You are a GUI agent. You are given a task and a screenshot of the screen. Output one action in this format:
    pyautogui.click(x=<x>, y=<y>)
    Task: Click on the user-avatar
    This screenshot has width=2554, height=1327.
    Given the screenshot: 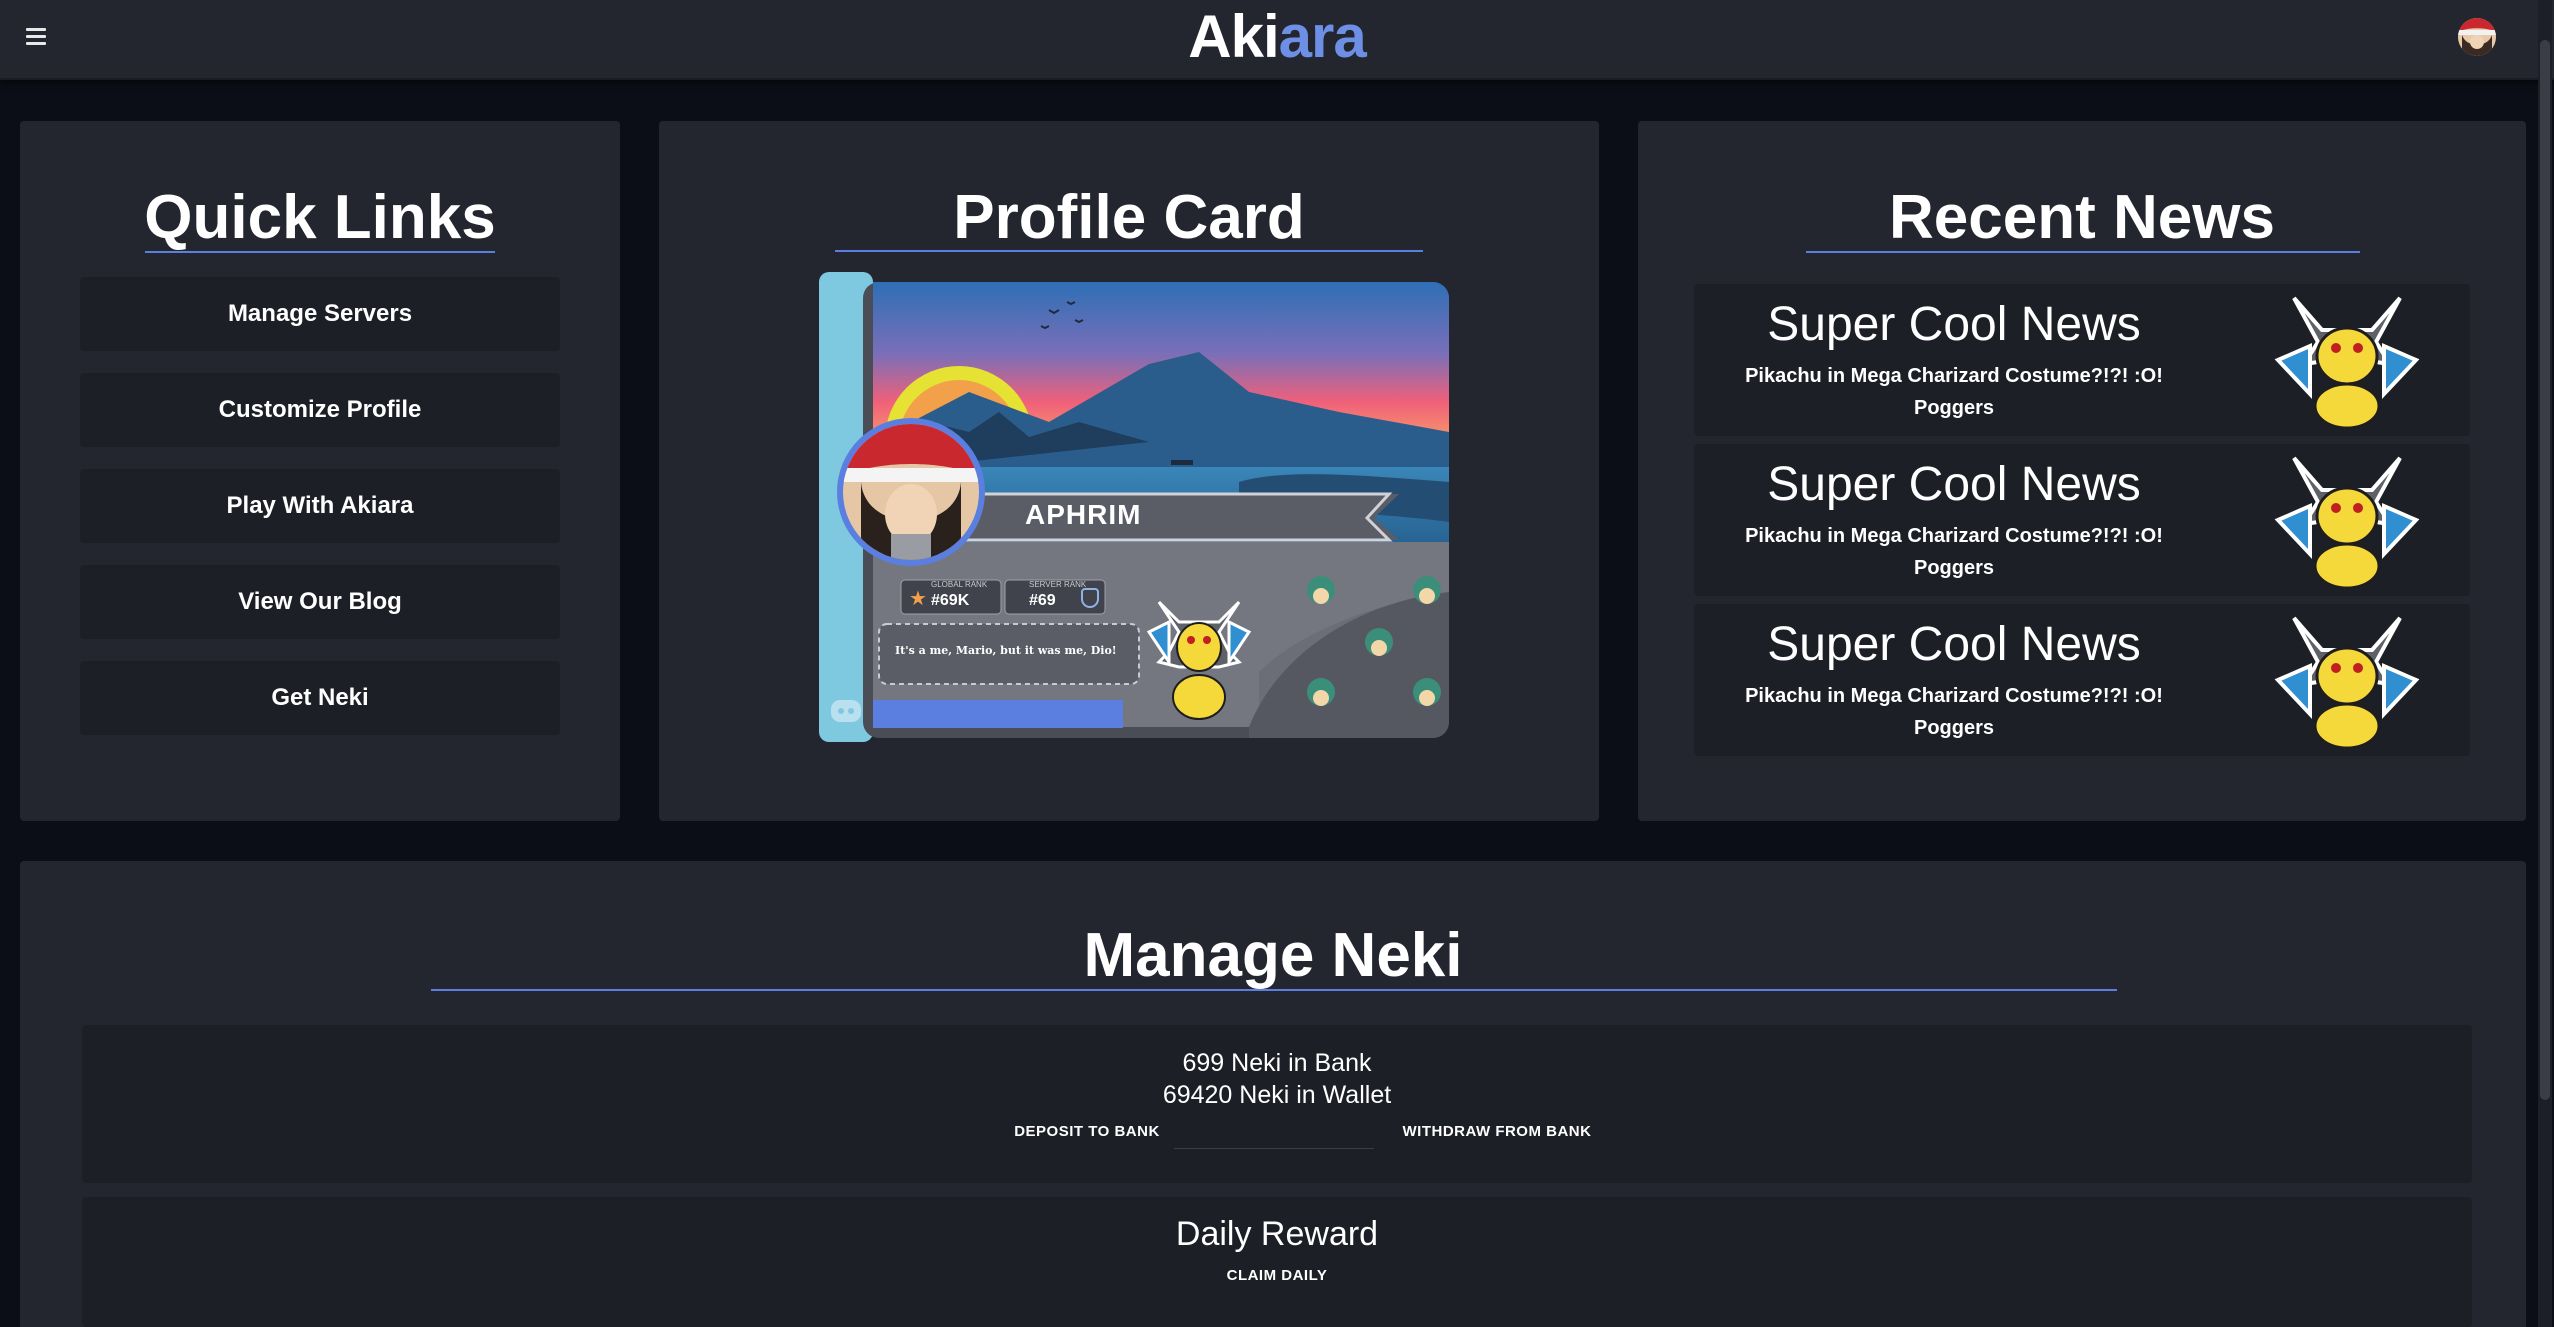 What is the action you would take?
    pyautogui.click(x=2477, y=37)
    